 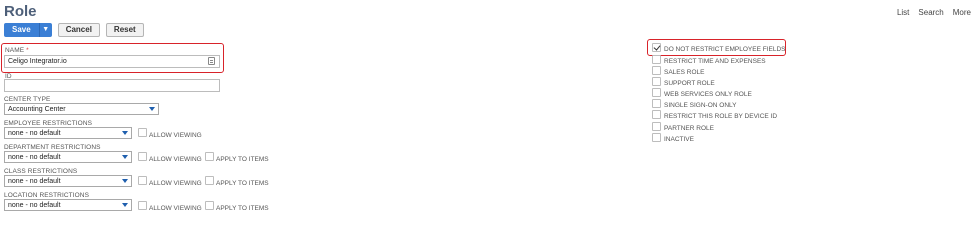 What do you see at coordinates (962, 12) in the screenshot?
I see `nav-more-link: More` at bounding box center [962, 12].